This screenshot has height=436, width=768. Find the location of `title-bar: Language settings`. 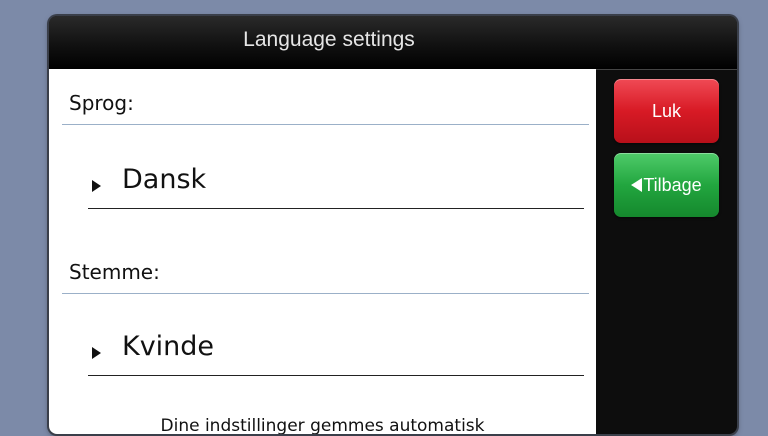

title-bar: Language settings is located at coordinates (393, 43).